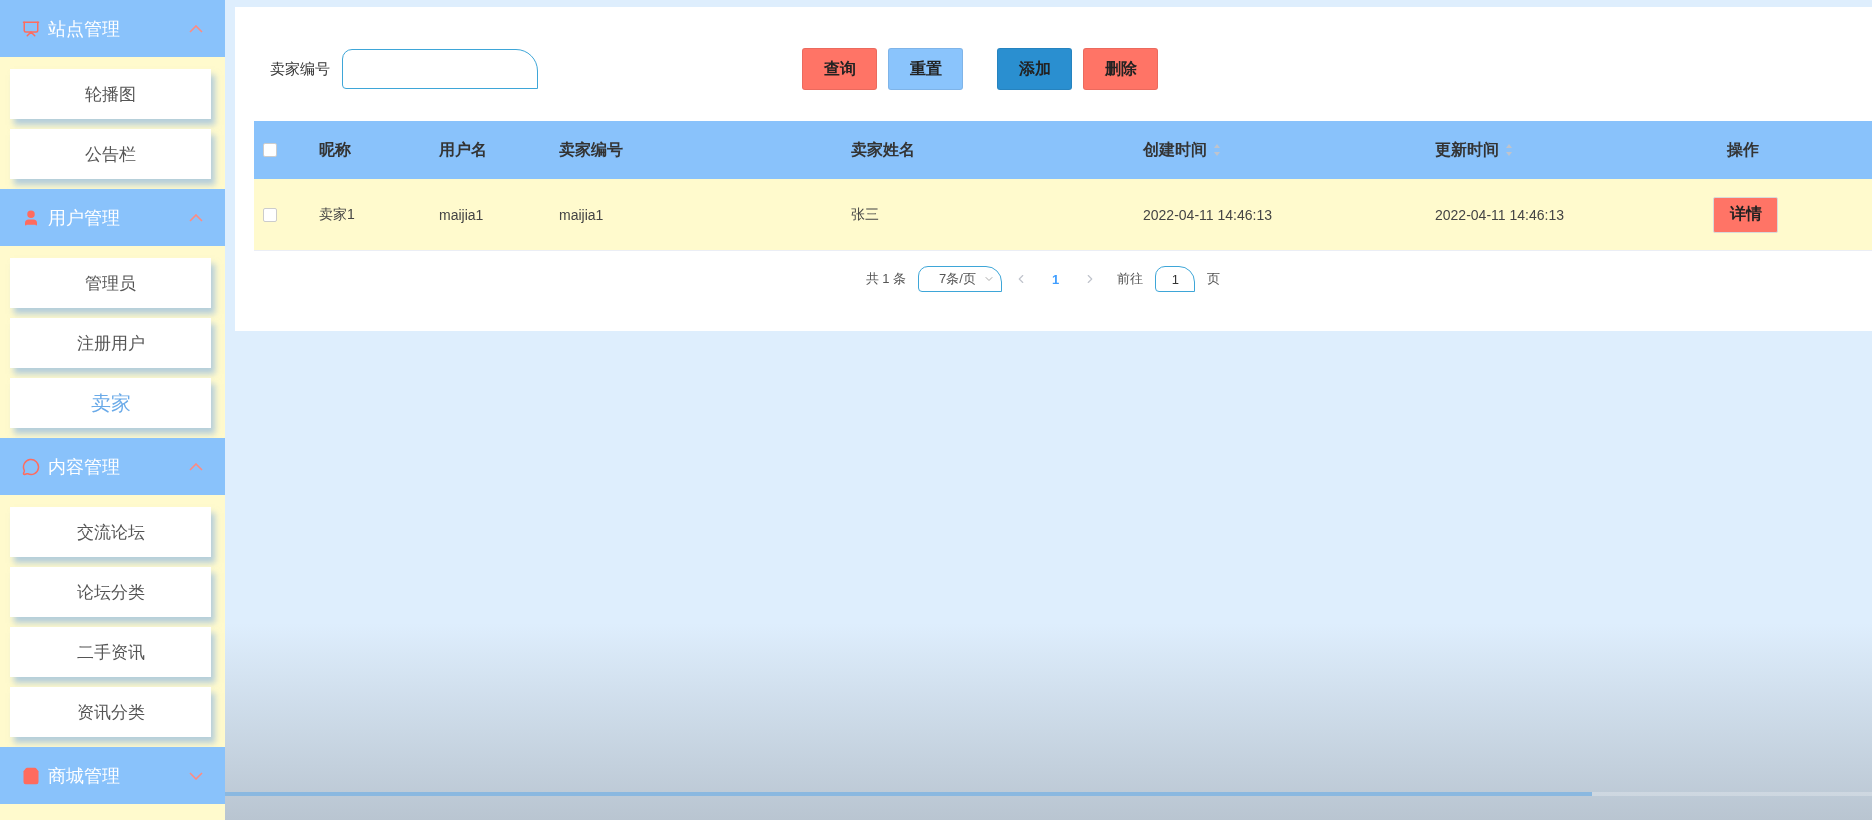 Image resolution: width=1872 pixels, height=820 pixels. I want to click on menu-item: 注册用户, so click(110, 343).